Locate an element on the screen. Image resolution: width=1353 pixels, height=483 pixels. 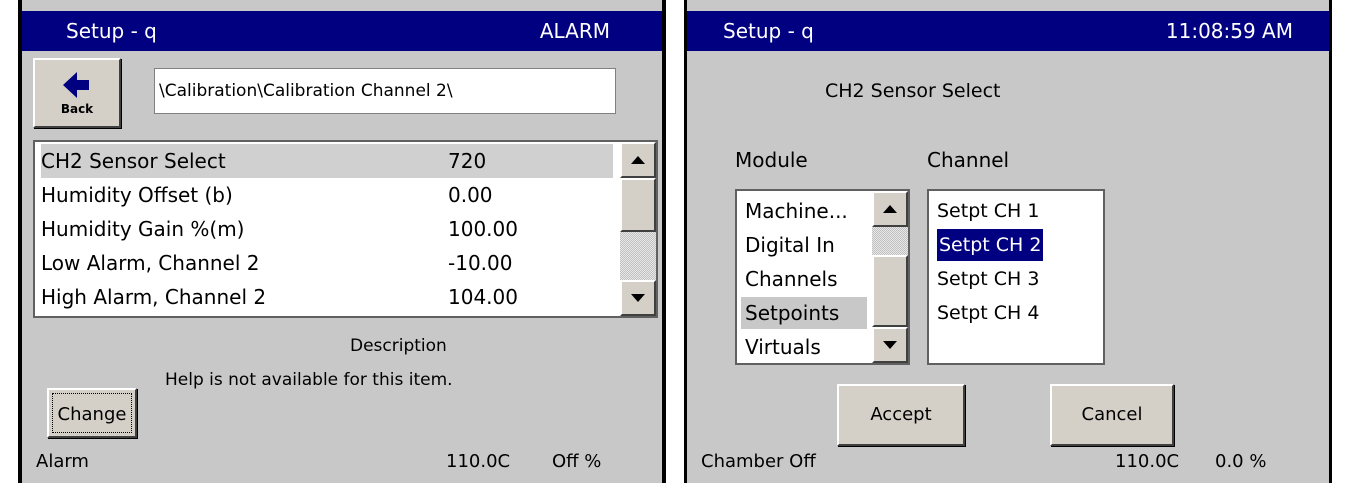
list-item: CH2 Sensor Select 720 is located at coordinates (327, 161).